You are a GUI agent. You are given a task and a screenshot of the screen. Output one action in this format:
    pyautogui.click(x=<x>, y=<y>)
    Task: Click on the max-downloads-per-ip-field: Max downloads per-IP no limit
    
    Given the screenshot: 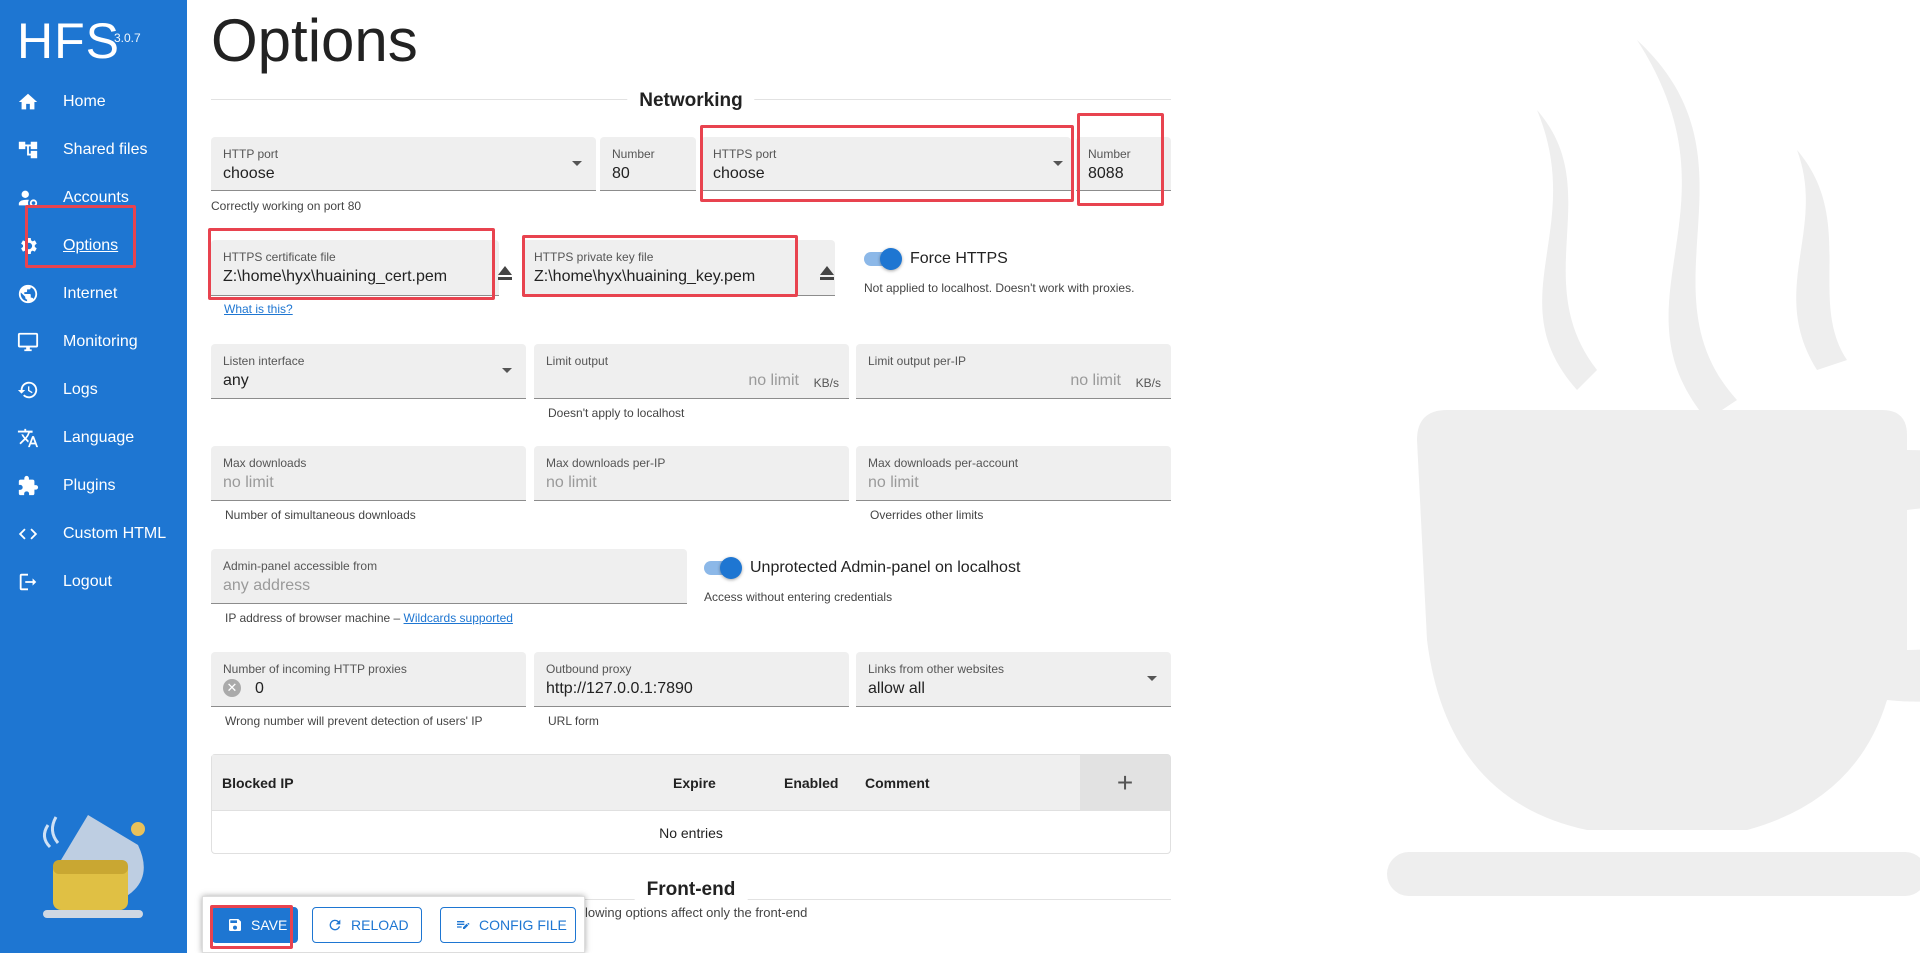 What is the action you would take?
    pyautogui.click(x=691, y=473)
    